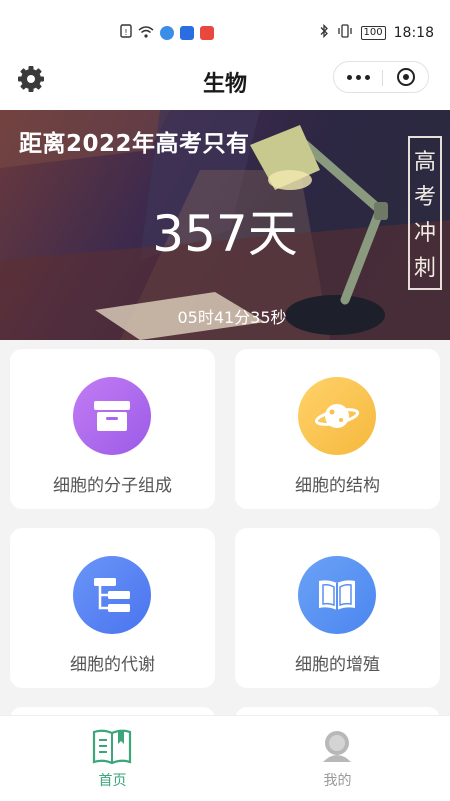 This screenshot has height=801, width=450. I want to click on tab-label: 我的, so click(337, 781).